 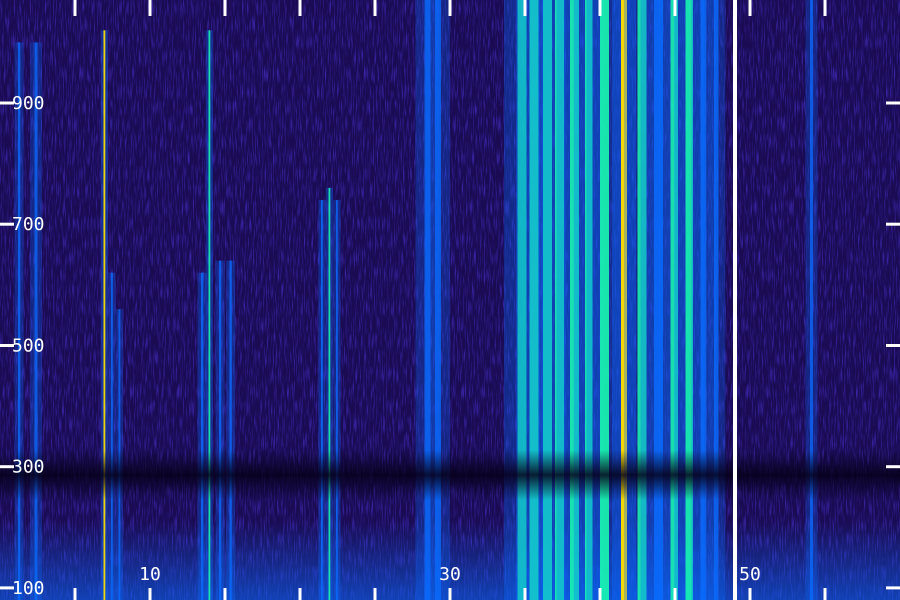 What do you see at coordinates (28, 467) in the screenshot?
I see `y-tick-label: 300` at bounding box center [28, 467].